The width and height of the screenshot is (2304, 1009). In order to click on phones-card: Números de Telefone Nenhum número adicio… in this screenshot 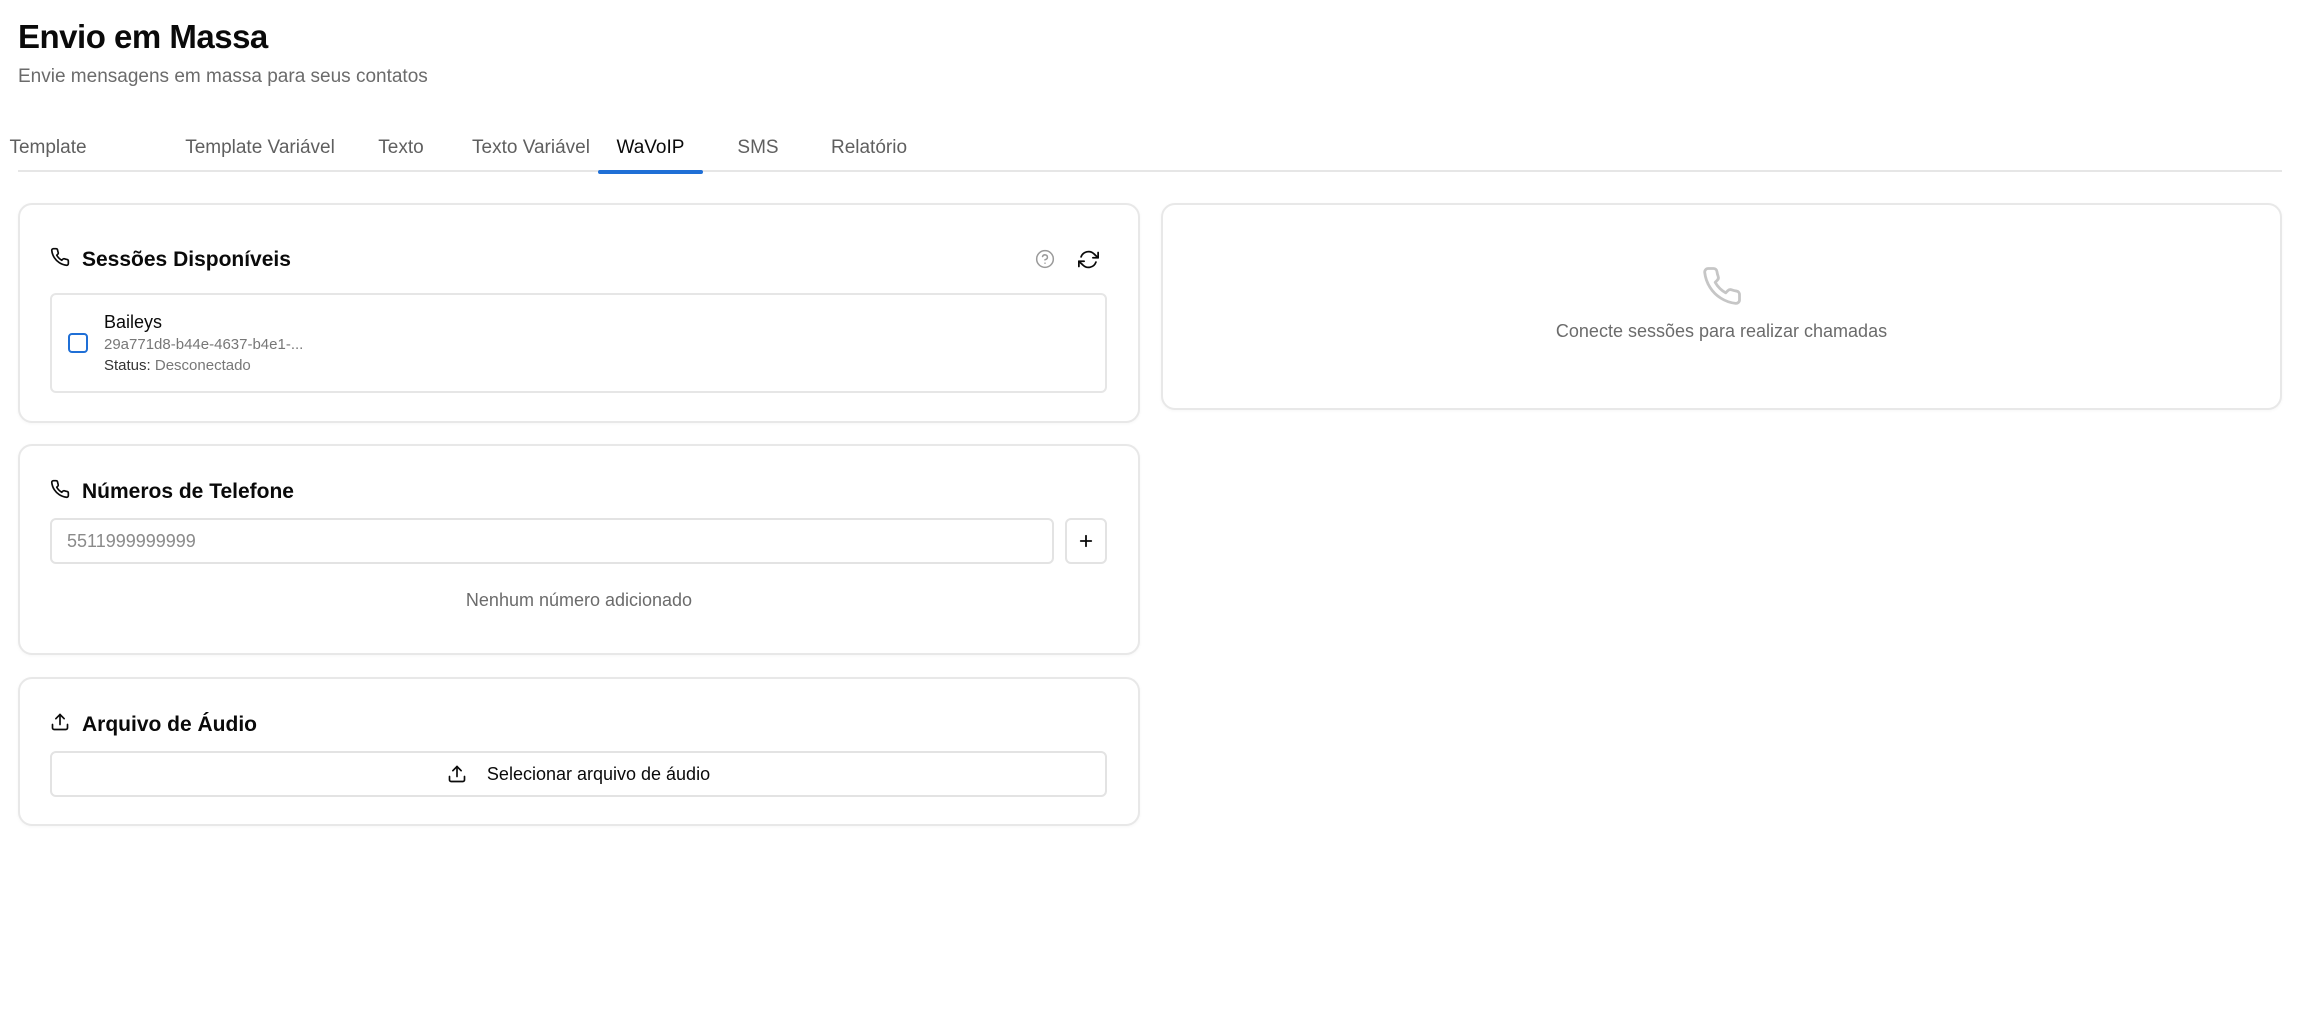, I will do `click(579, 549)`.